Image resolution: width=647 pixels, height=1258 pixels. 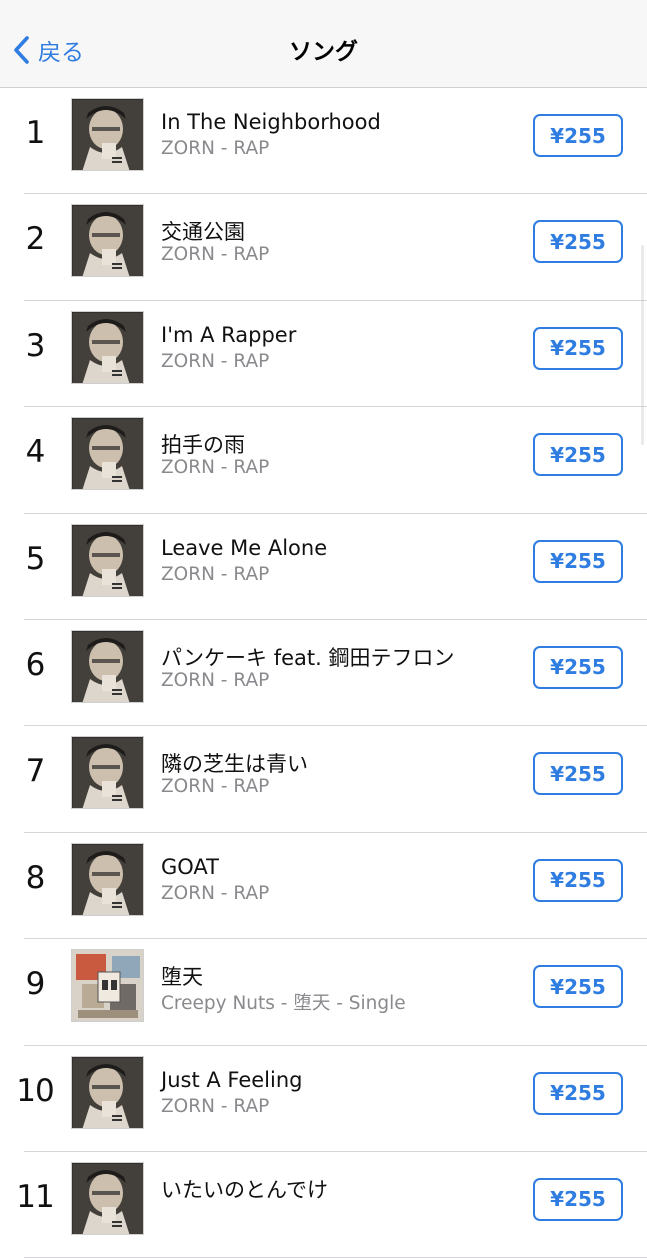 I want to click on navigation-bar: 戻る ソング, so click(x=323, y=44).